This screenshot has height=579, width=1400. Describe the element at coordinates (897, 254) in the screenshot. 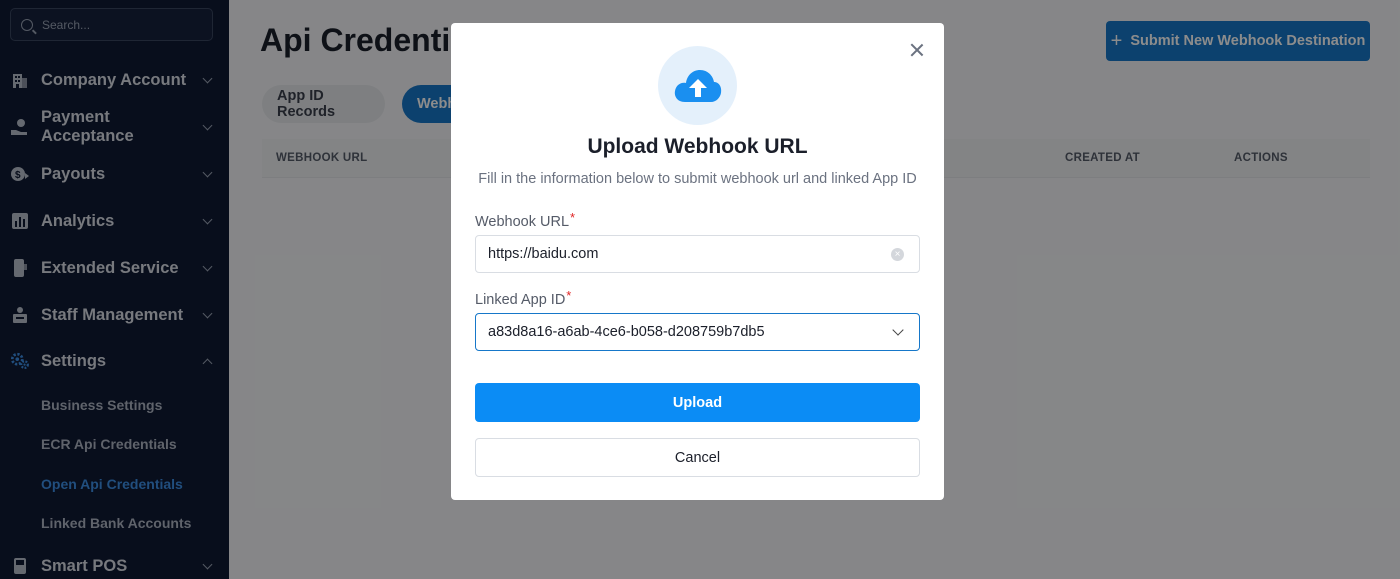

I see `clear-icon: ×` at that location.